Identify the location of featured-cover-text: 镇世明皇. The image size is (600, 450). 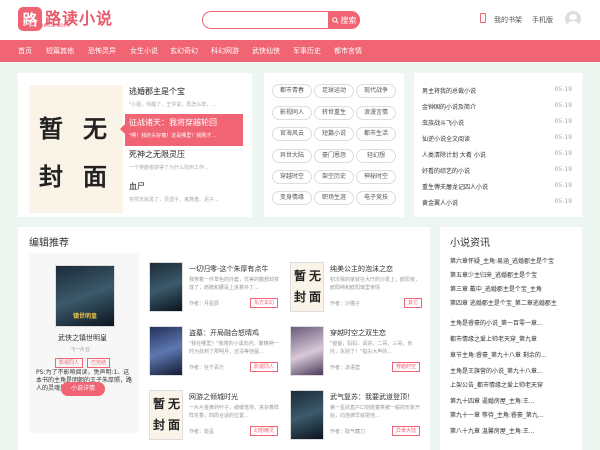
(84, 316).